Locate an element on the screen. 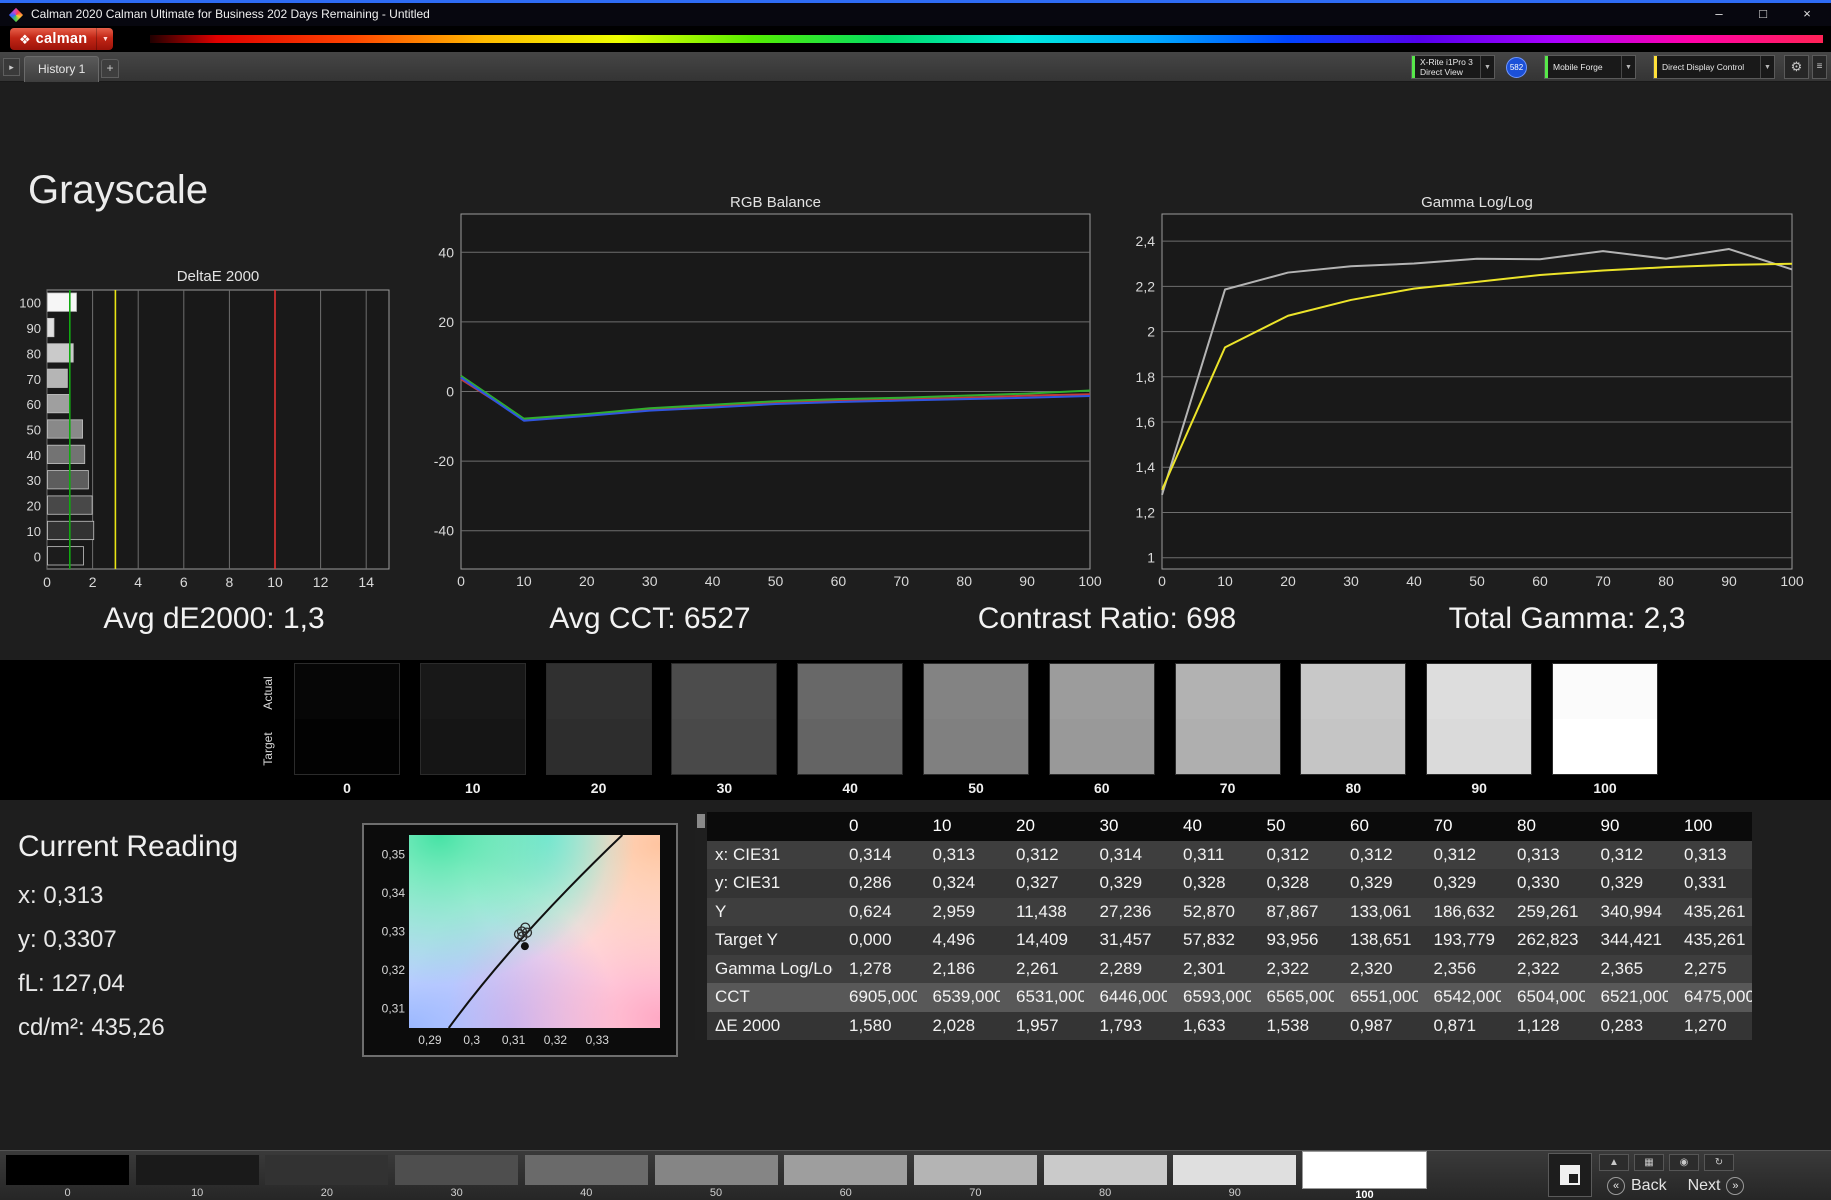 This screenshot has height=1200, width=1831. pattern-window-button is located at coordinates (1570, 1175).